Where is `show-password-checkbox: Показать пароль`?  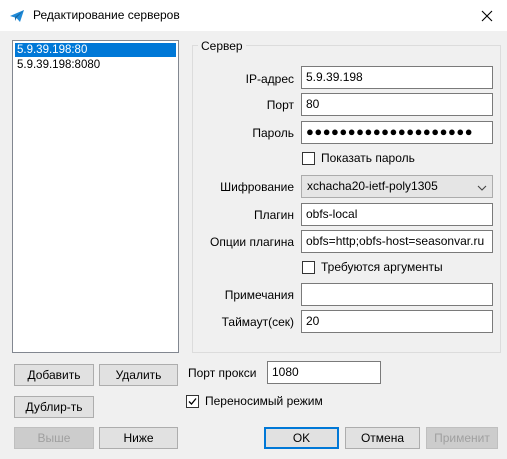
show-password-checkbox: Показать пароль is located at coordinates (358, 158).